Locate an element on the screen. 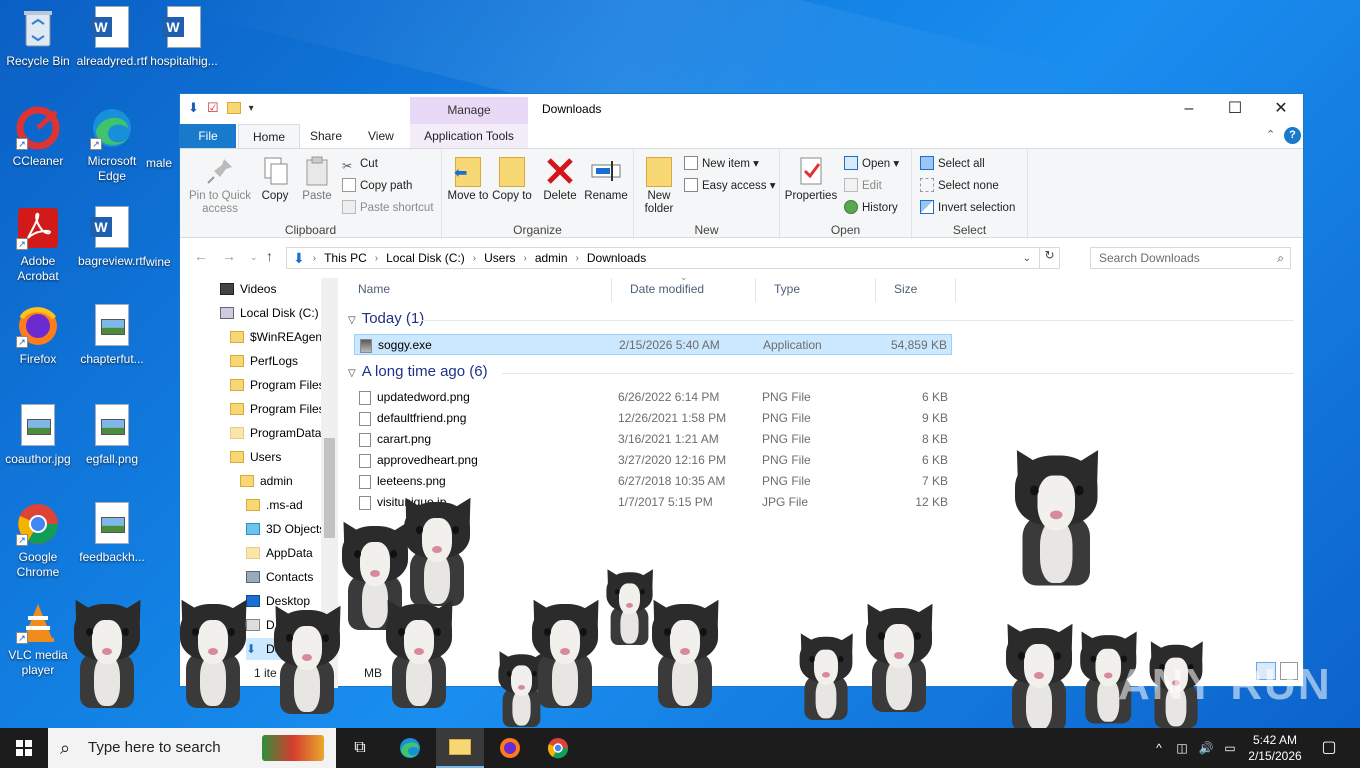  nav-item-winreagent: $WinREAgent is located at coordinates (276, 337).